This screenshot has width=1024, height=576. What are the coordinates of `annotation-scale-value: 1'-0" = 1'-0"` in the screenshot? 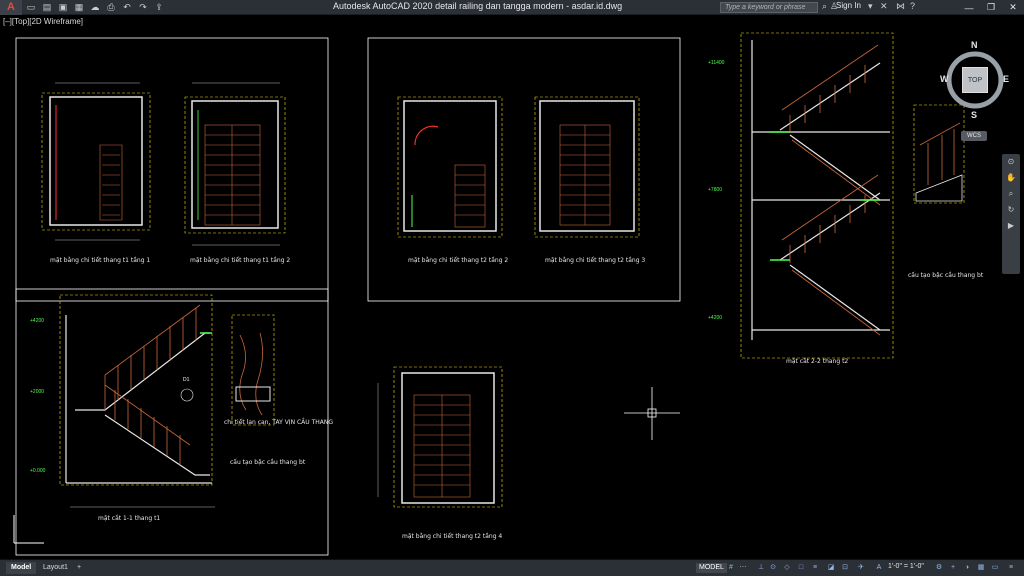 It's located at (906, 566).